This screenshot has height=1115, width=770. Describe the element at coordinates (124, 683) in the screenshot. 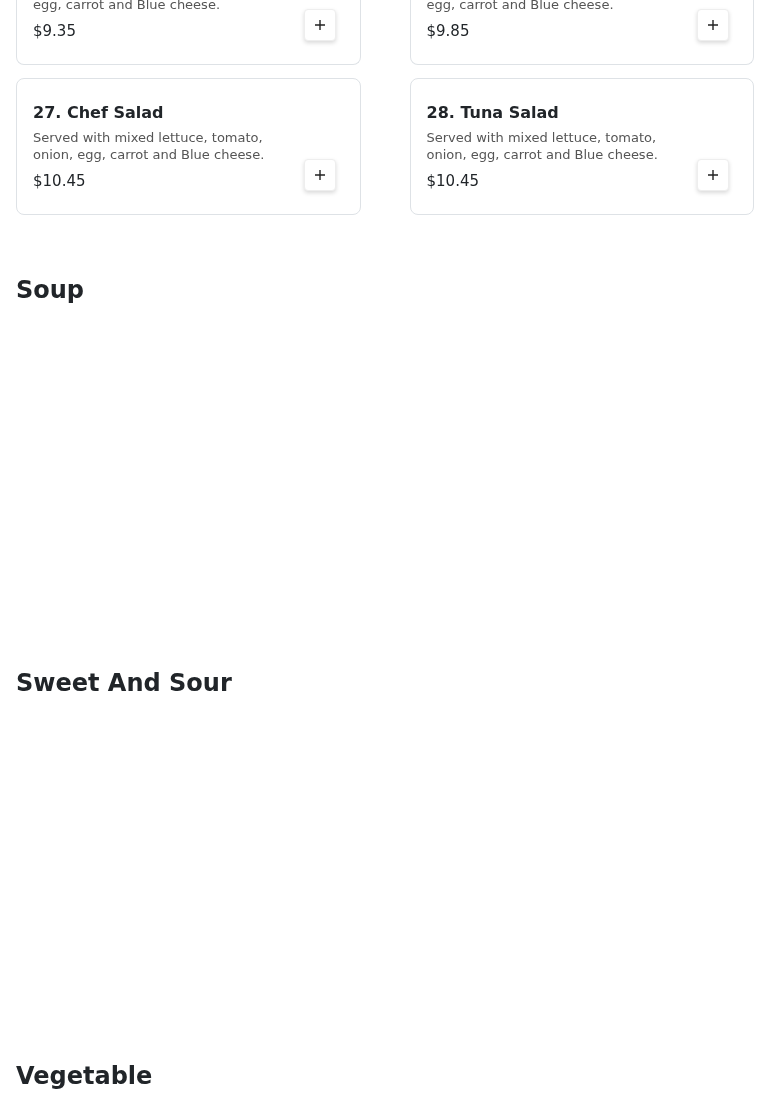

I see `section-heading: Sweet And Sour` at that location.